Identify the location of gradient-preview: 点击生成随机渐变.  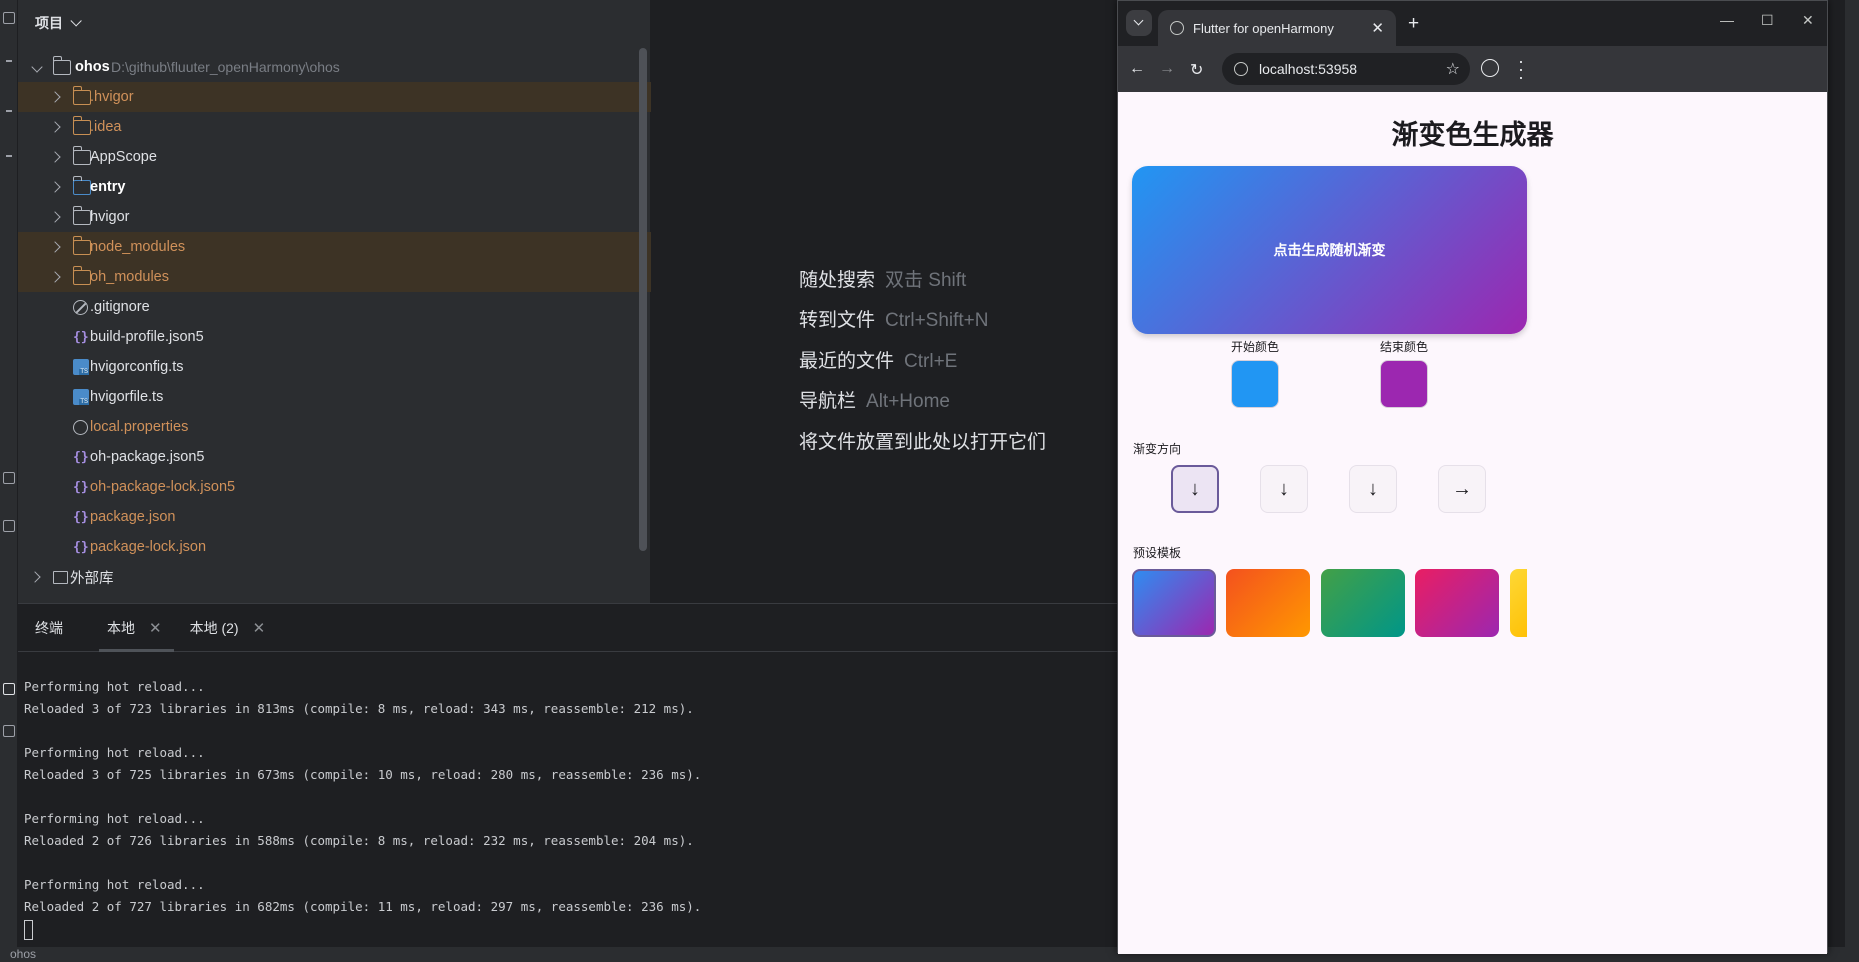
(1329, 250).